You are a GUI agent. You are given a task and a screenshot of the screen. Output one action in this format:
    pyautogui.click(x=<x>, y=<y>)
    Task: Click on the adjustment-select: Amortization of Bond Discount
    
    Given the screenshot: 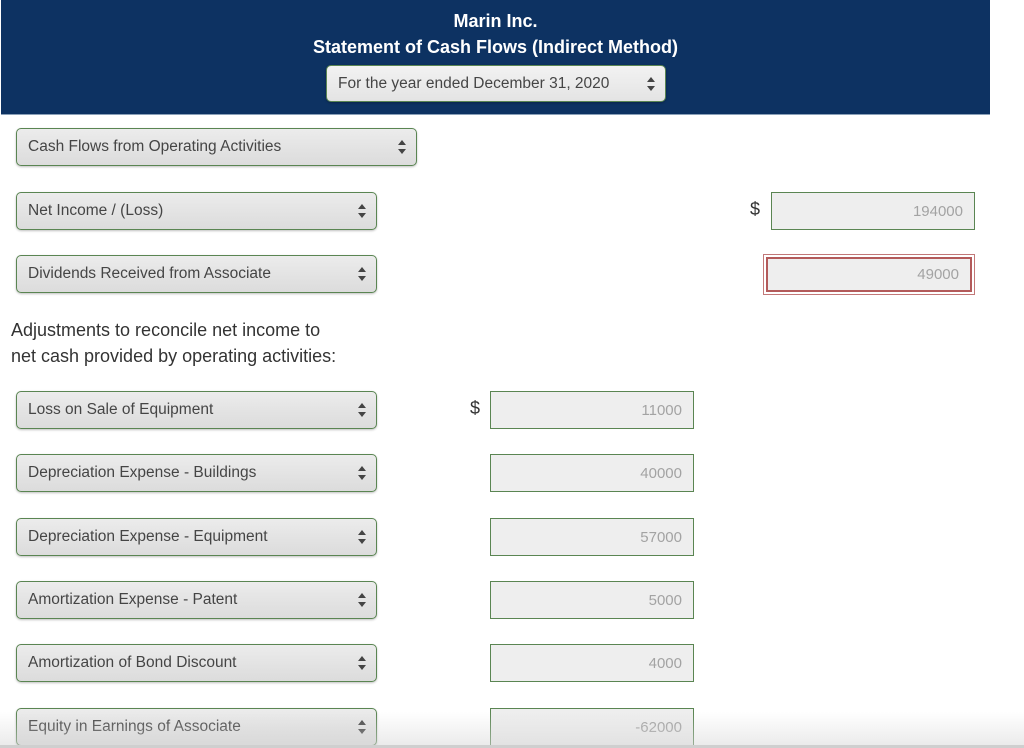 What is the action you would take?
    pyautogui.click(x=196, y=663)
    